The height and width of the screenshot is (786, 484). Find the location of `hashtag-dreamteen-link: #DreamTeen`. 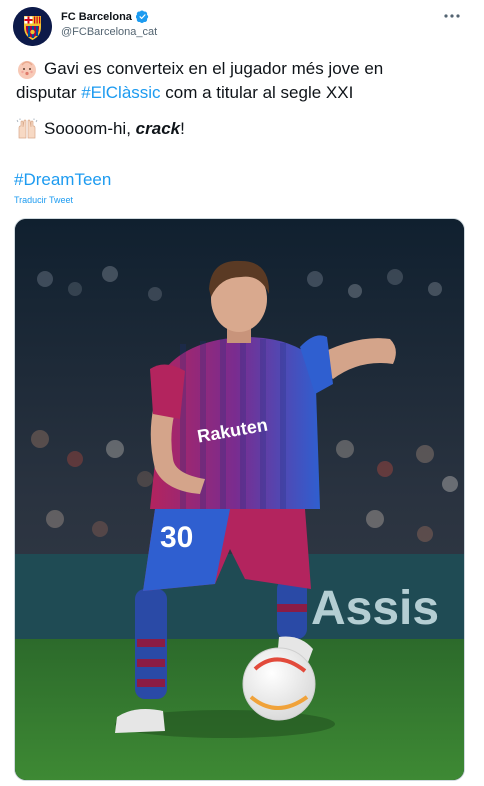

hashtag-dreamteen-link: #DreamTeen is located at coordinates (62, 180).